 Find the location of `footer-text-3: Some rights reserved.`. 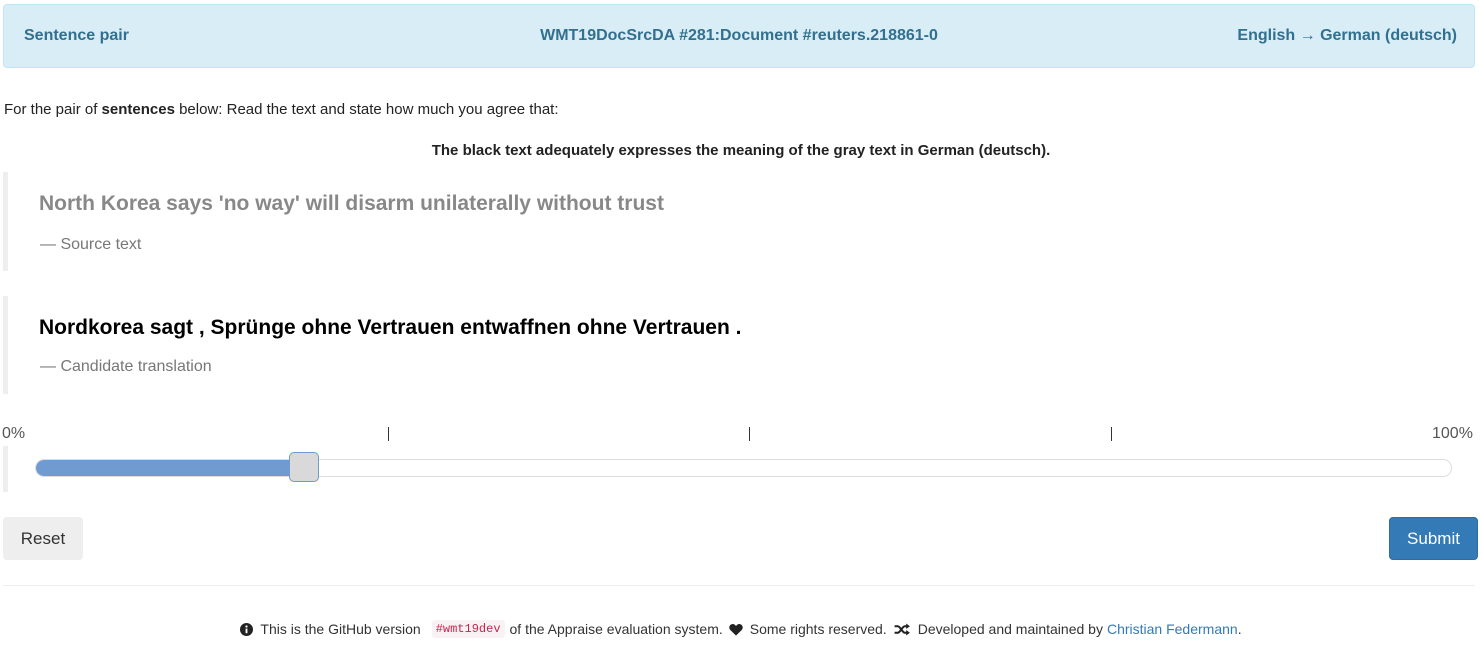

footer-text-3: Some rights reserved. is located at coordinates (818, 629).